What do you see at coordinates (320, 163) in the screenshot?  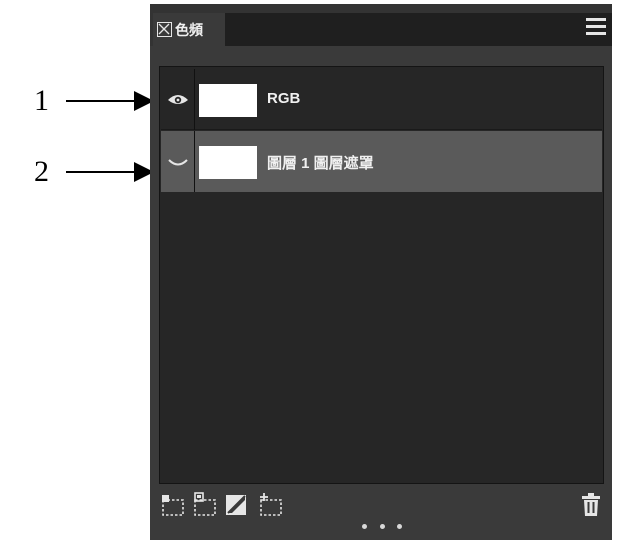 I see `channel-name: 圖層 1 圖層遮罩` at bounding box center [320, 163].